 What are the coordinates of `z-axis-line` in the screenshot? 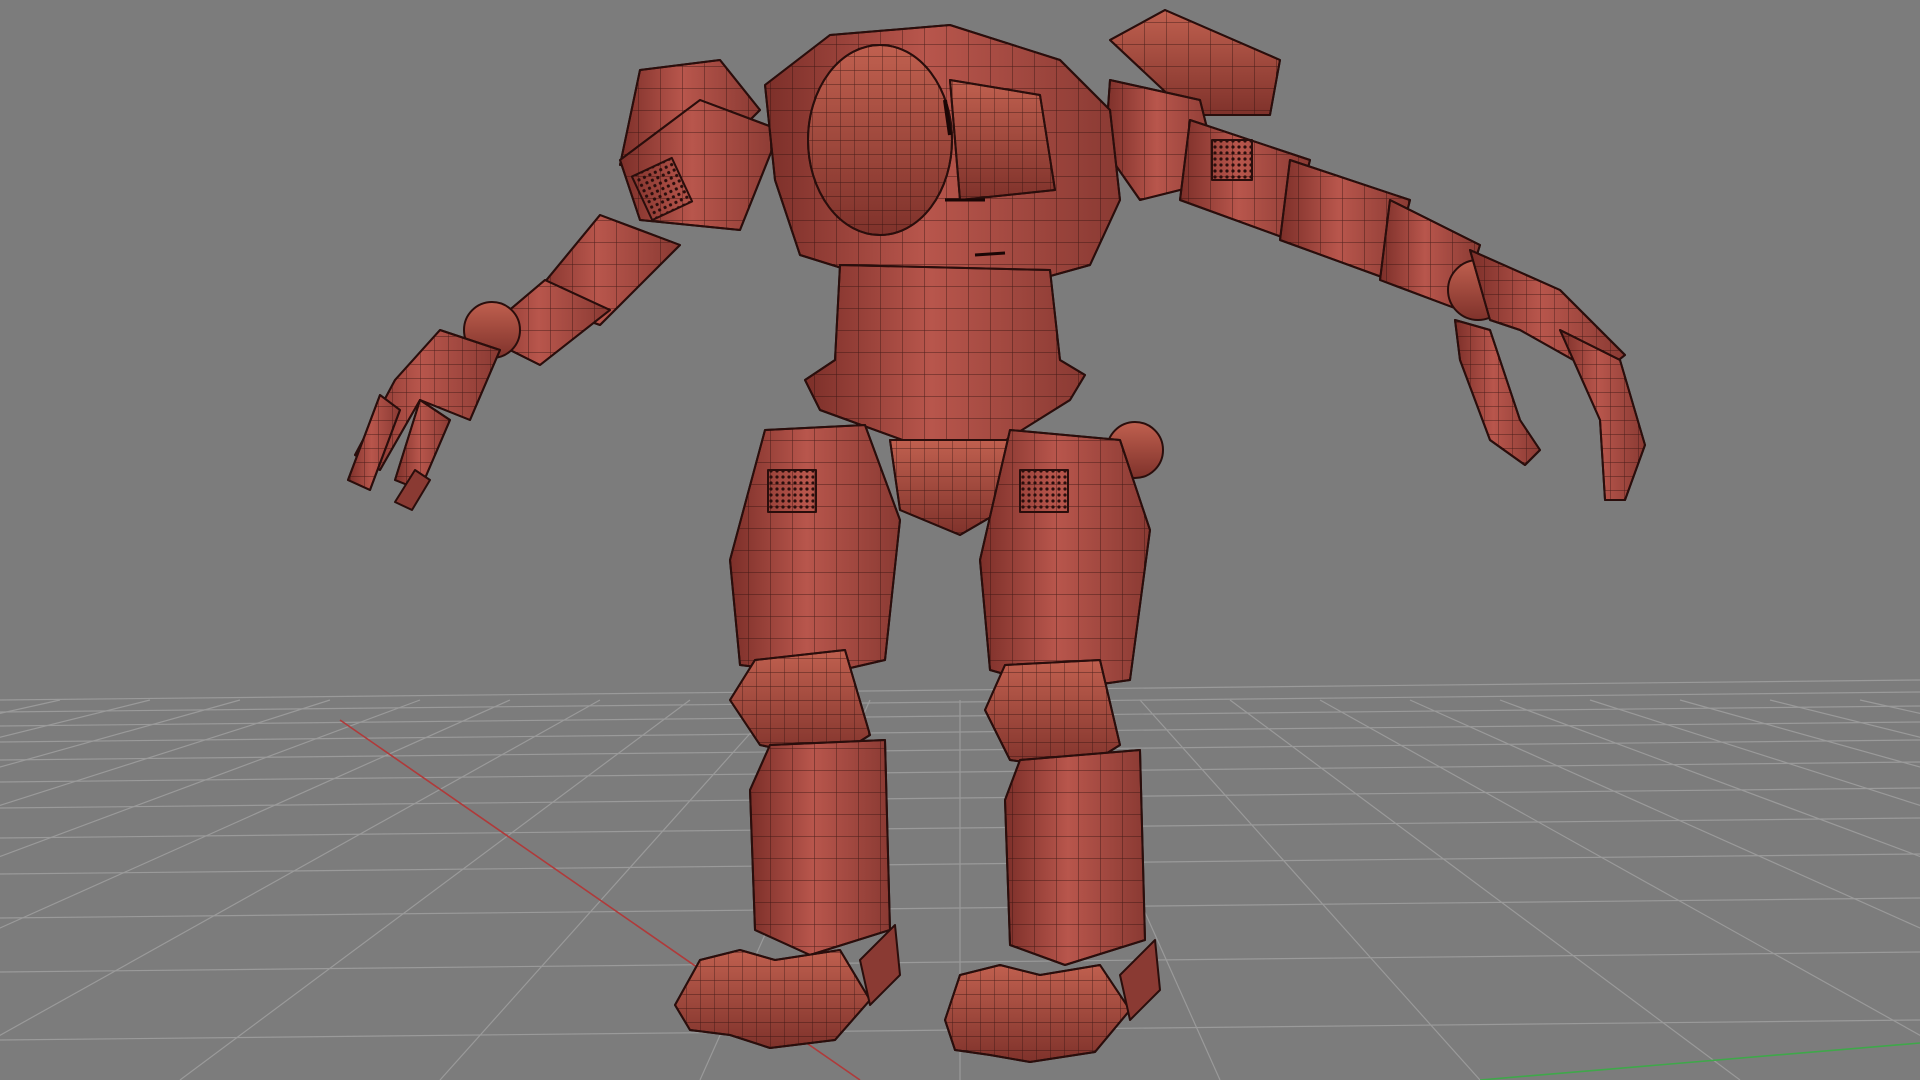 It's located at (1699, 1061).